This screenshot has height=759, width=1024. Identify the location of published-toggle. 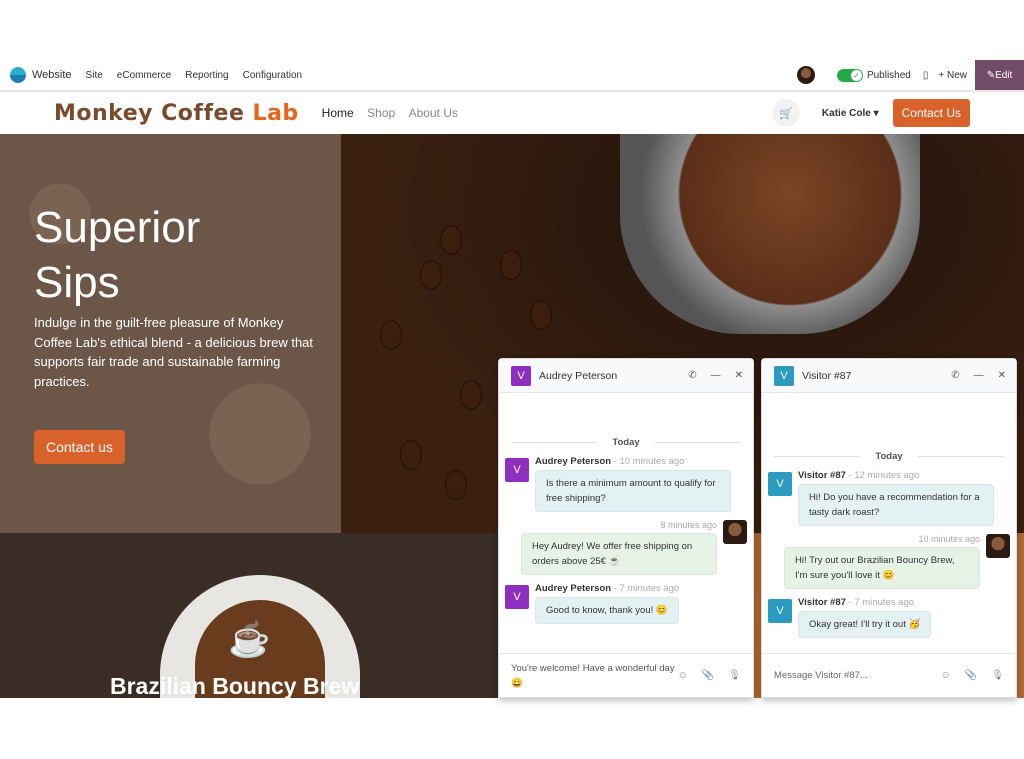
(849, 75).